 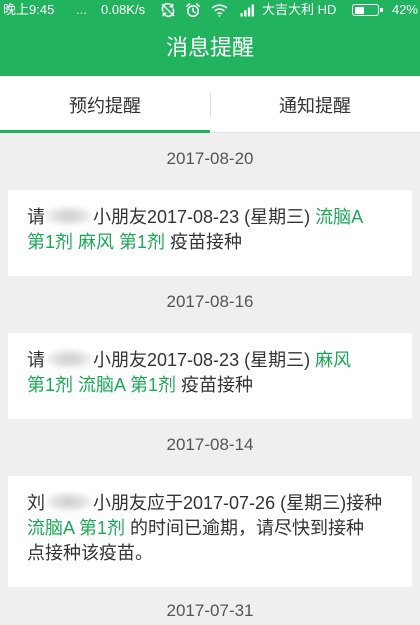 What do you see at coordinates (299, 9) in the screenshot?
I see `carrier-name: 大吉大利 HD` at bounding box center [299, 9].